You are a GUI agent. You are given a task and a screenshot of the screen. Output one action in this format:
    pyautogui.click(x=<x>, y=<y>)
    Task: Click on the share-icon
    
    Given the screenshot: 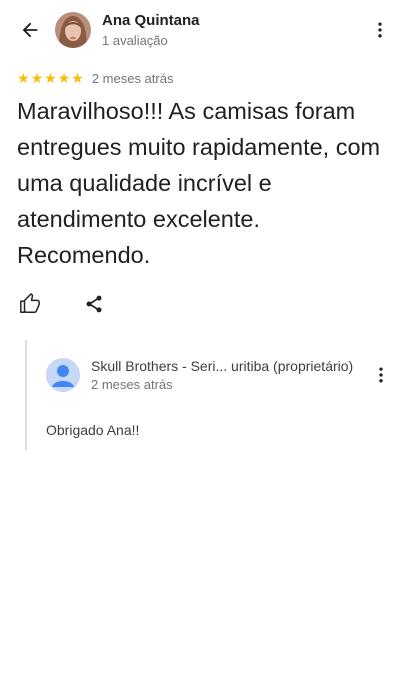 What is the action you would take?
    pyautogui.click(x=94, y=304)
    